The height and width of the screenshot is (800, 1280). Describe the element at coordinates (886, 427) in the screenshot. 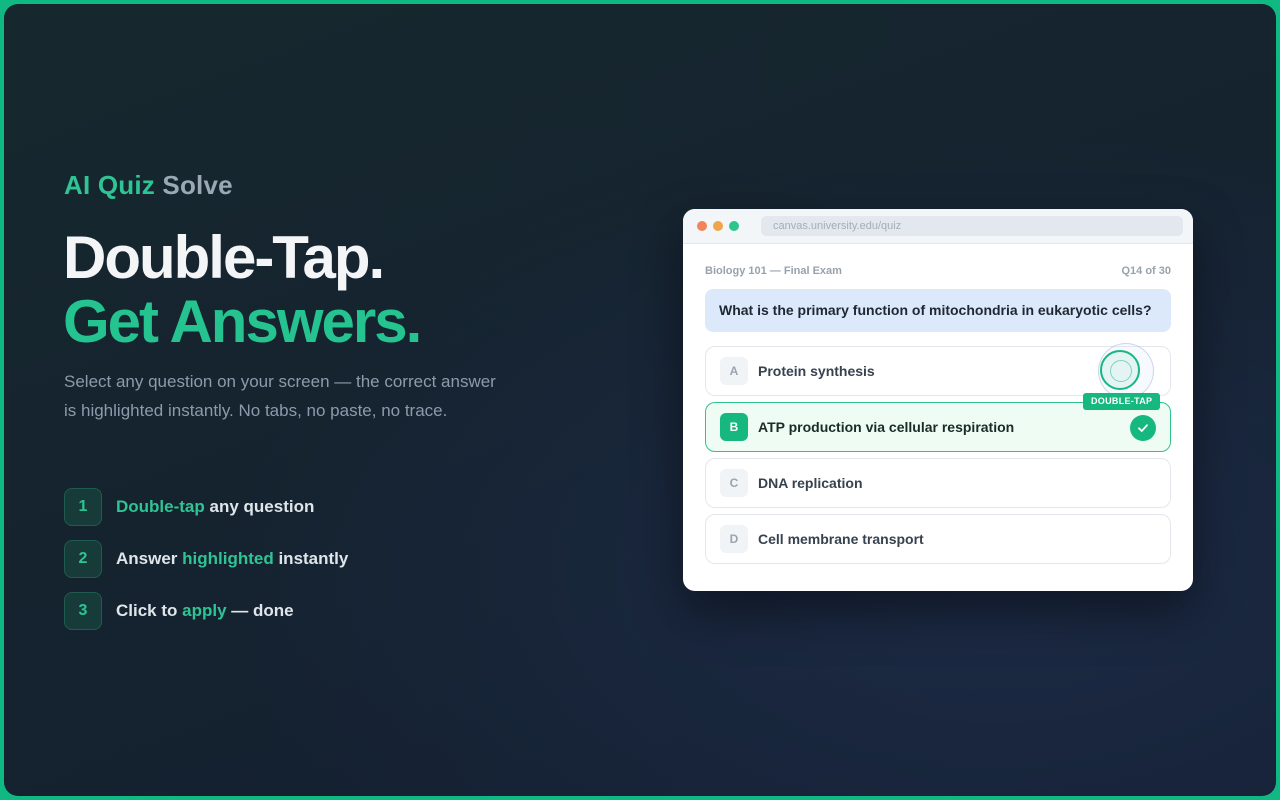

I see `option-label: ATP production via cellular respiration` at that location.